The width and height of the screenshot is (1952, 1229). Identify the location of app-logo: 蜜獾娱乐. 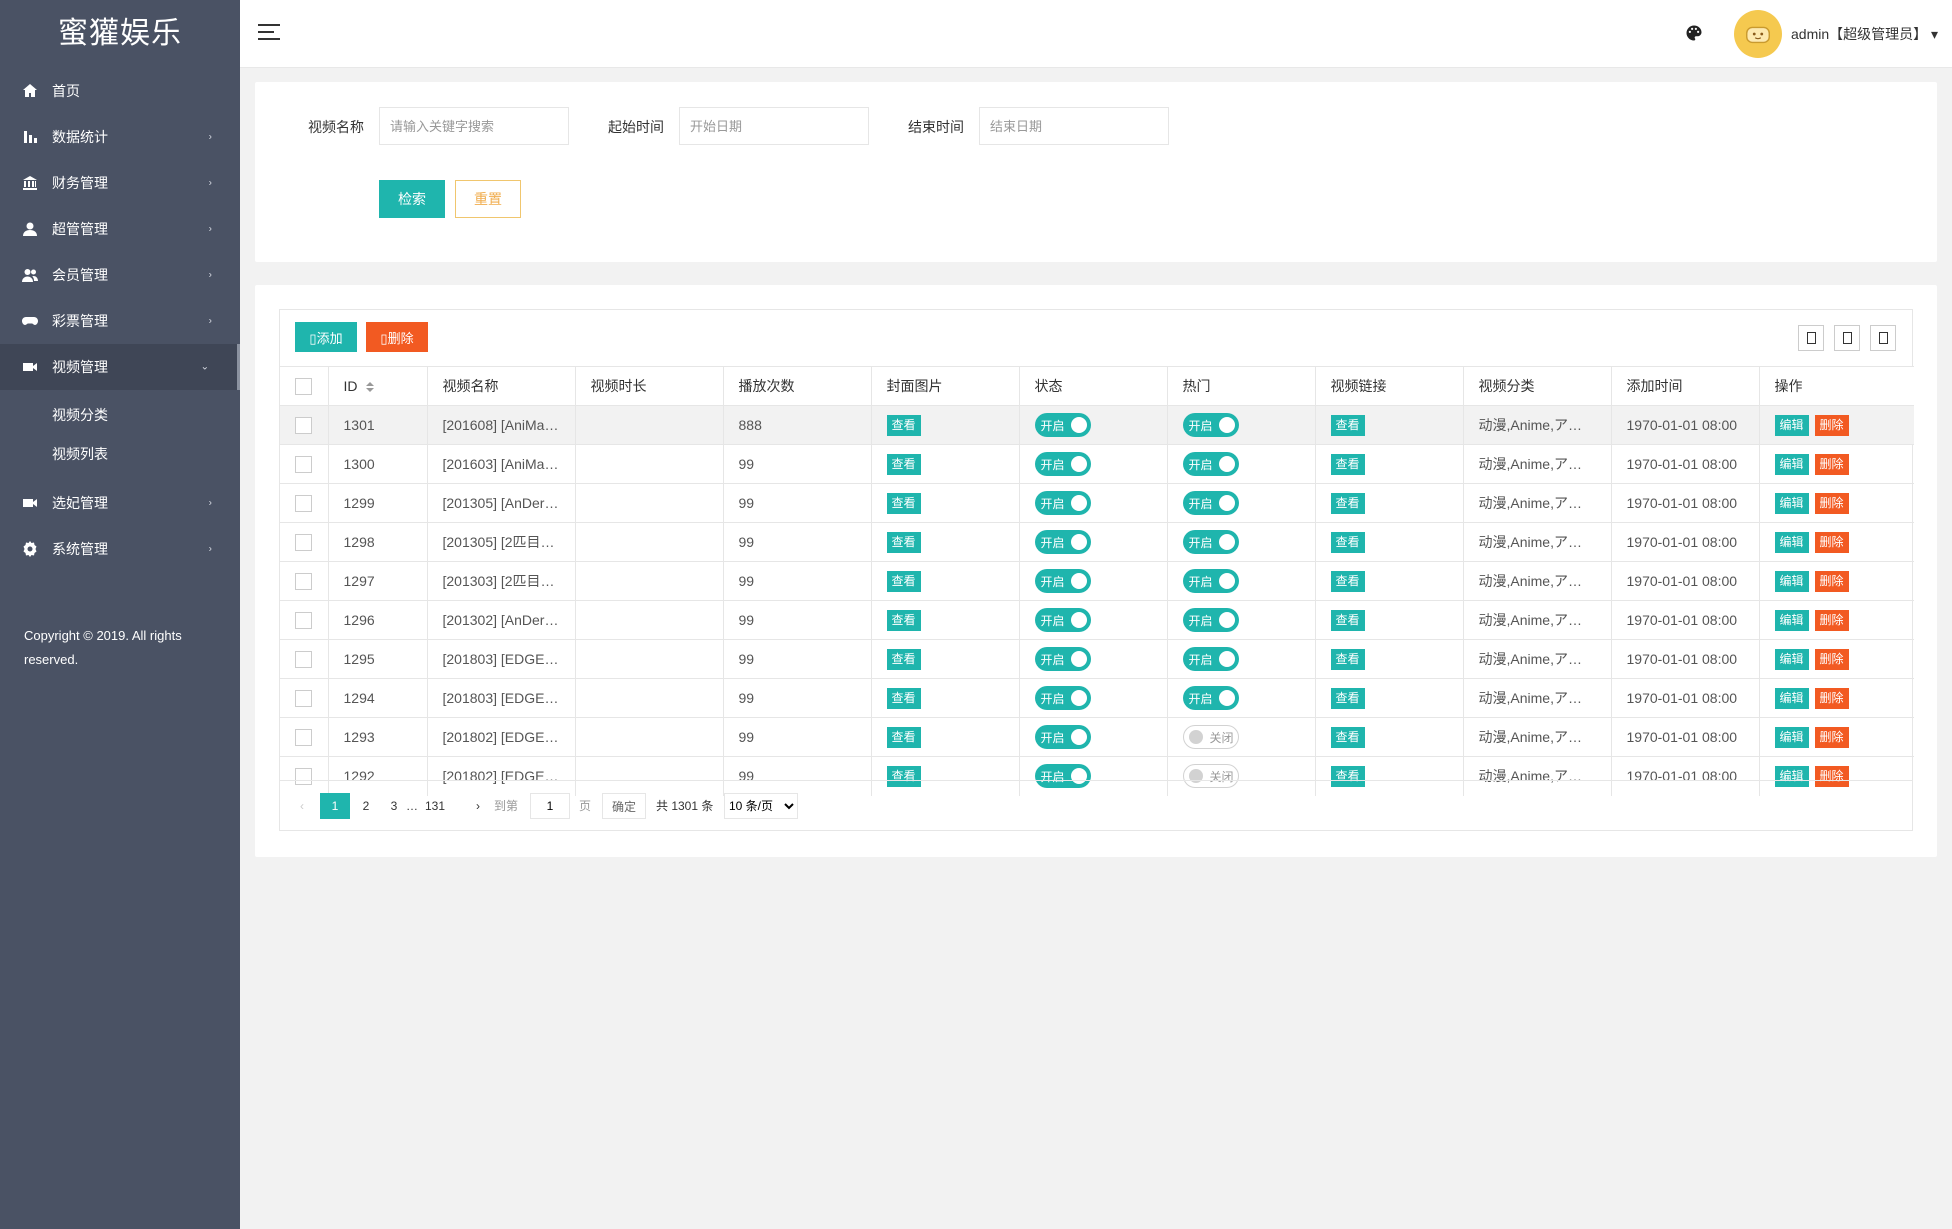
(120, 34).